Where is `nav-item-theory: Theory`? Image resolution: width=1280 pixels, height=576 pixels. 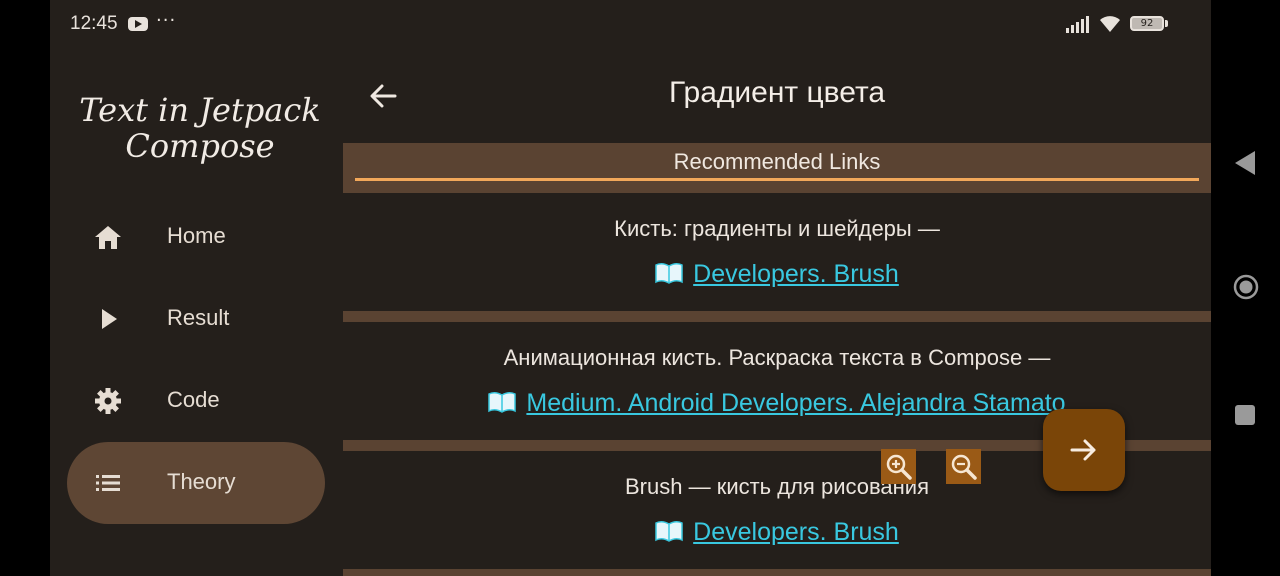
nav-item-theory: Theory is located at coordinates (196, 483).